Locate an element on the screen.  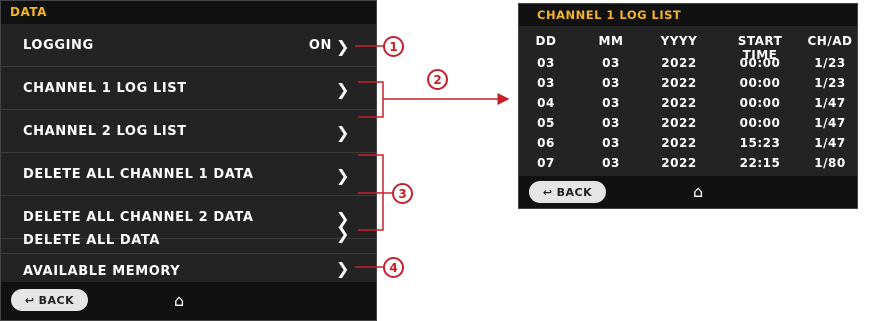
callout-badge: 3 is located at coordinates (402, 193).